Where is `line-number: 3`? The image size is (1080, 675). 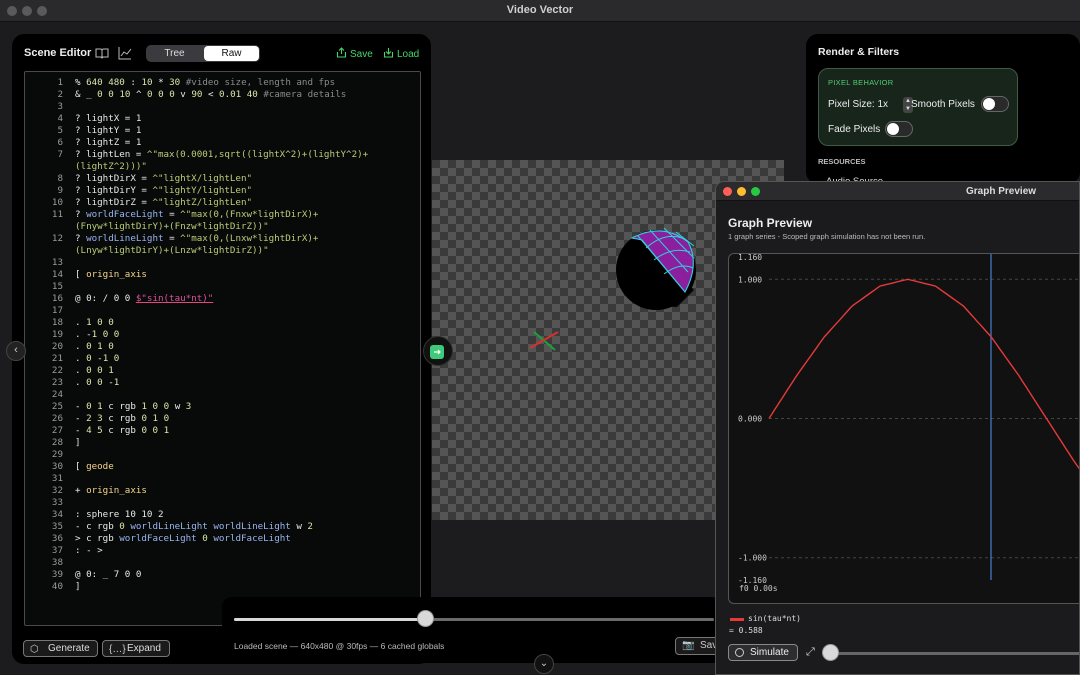
line-number: 3 is located at coordinates (60, 106).